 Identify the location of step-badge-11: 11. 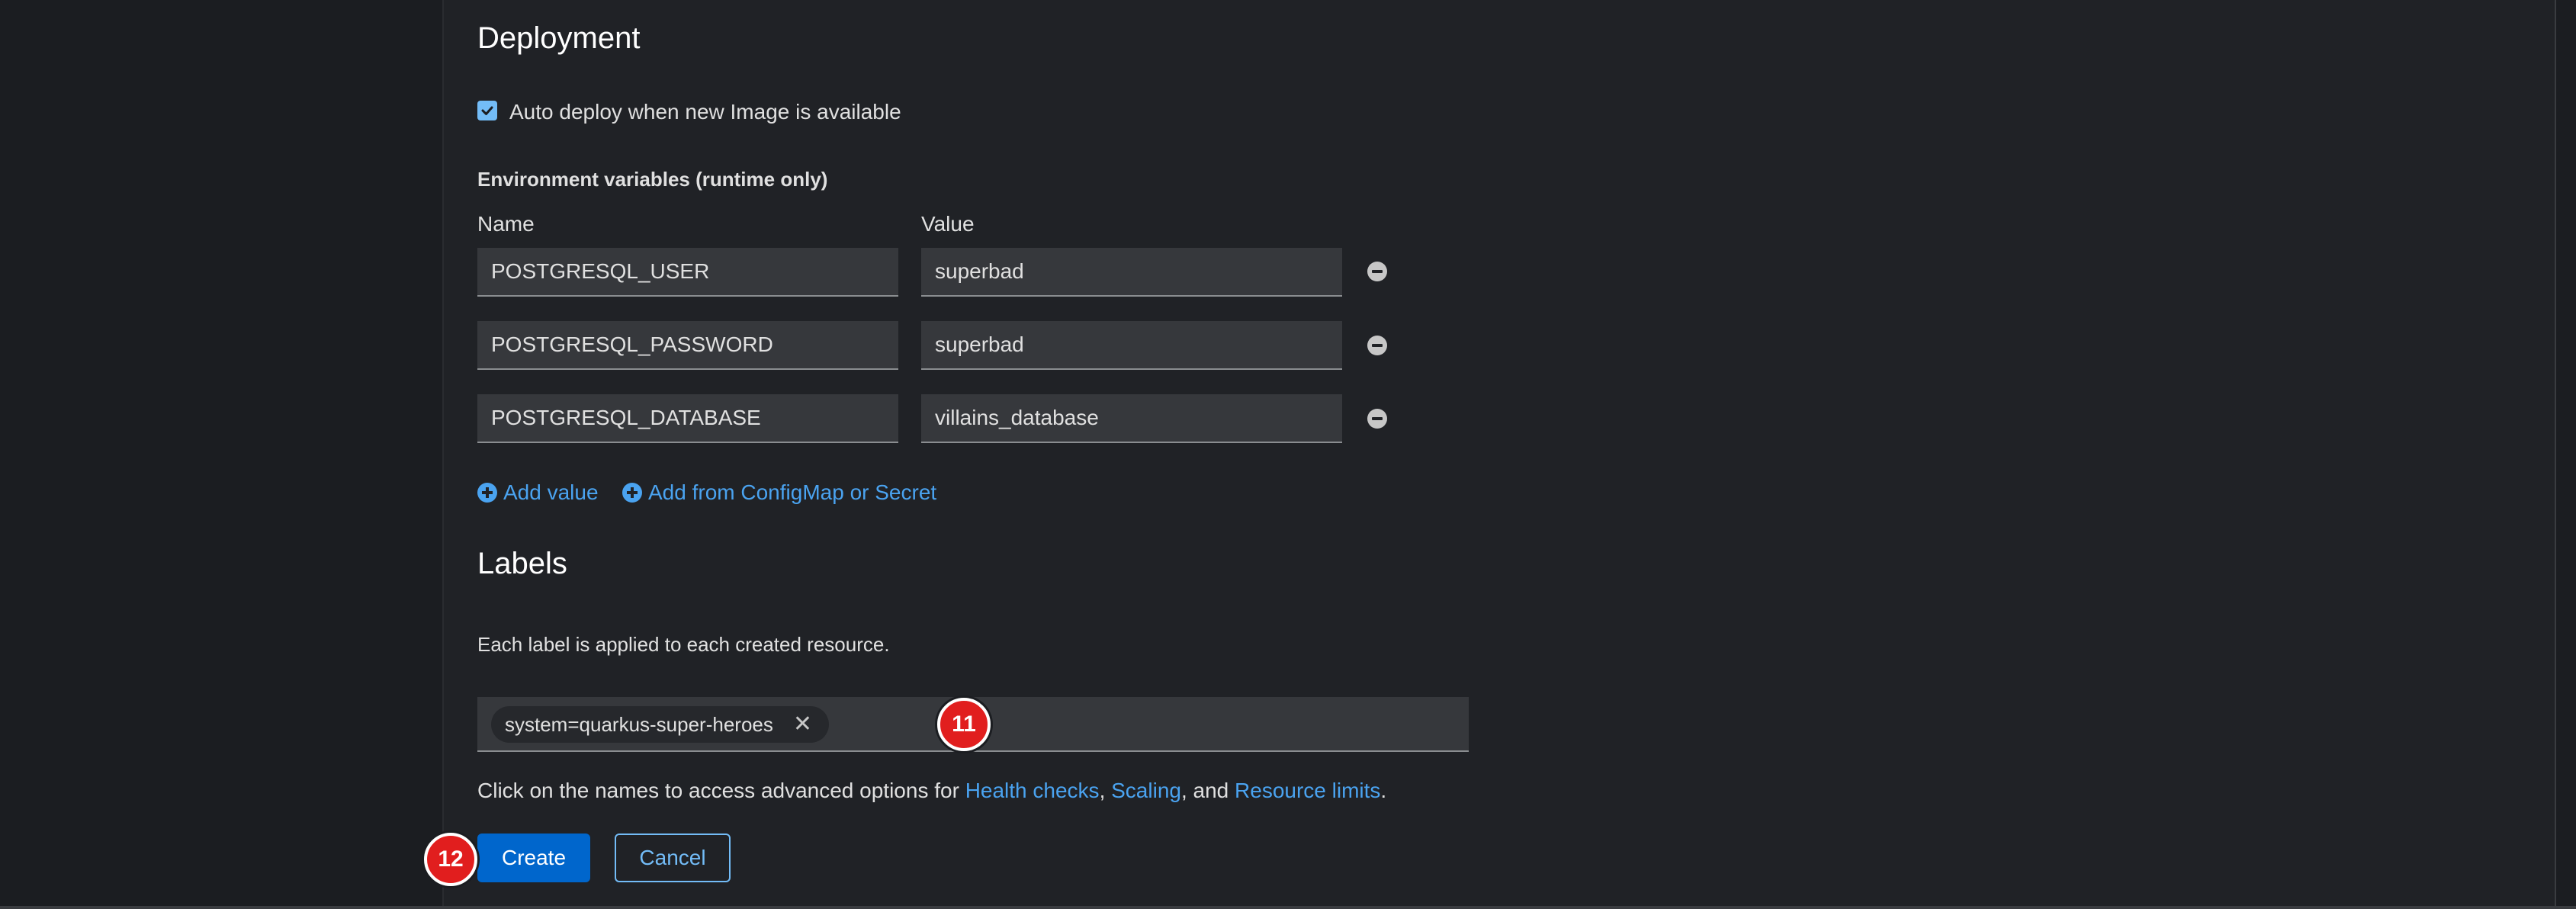
(964, 724).